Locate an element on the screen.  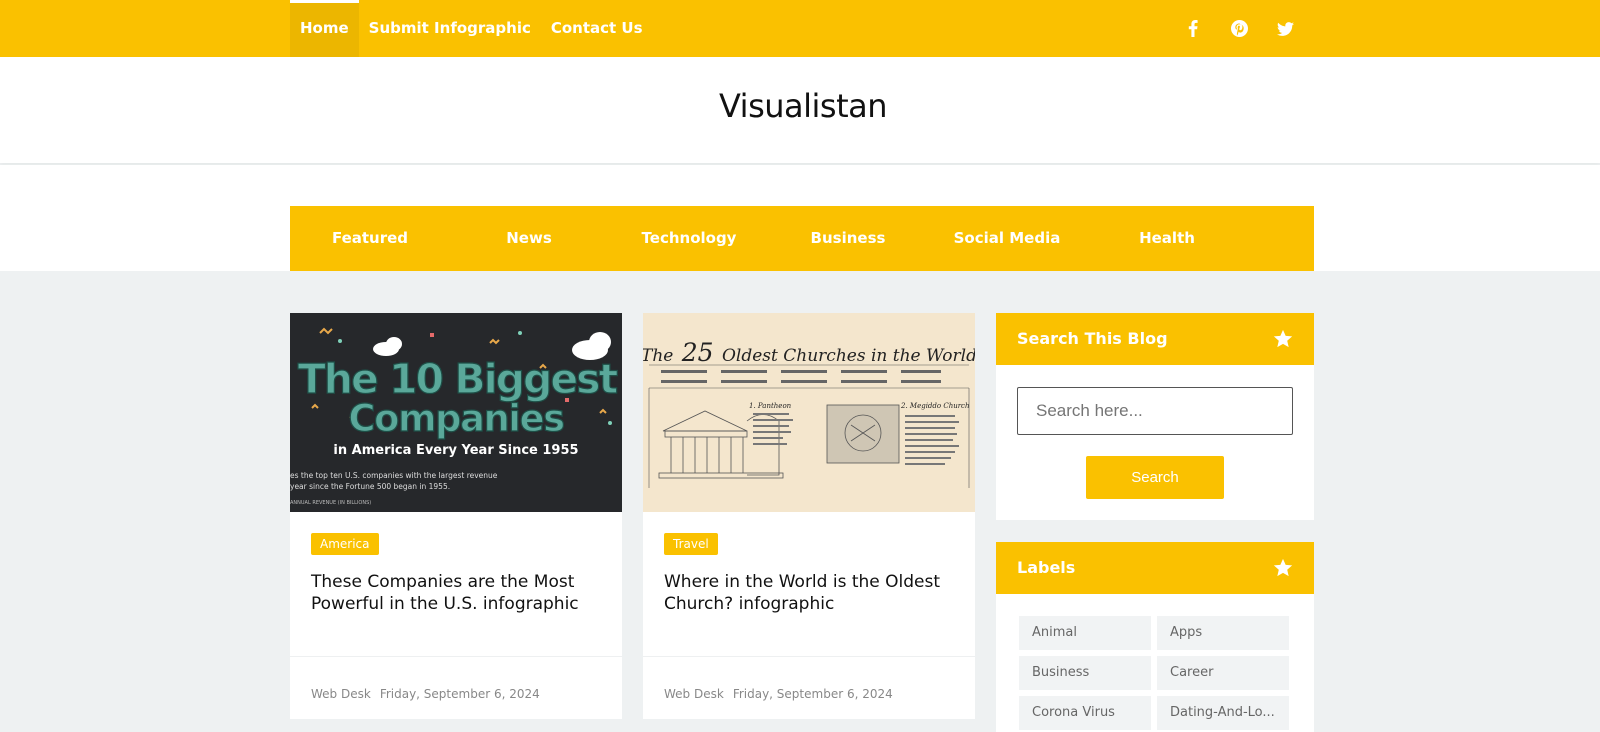
thumb-title-pre: The is located at coordinates (658, 356).